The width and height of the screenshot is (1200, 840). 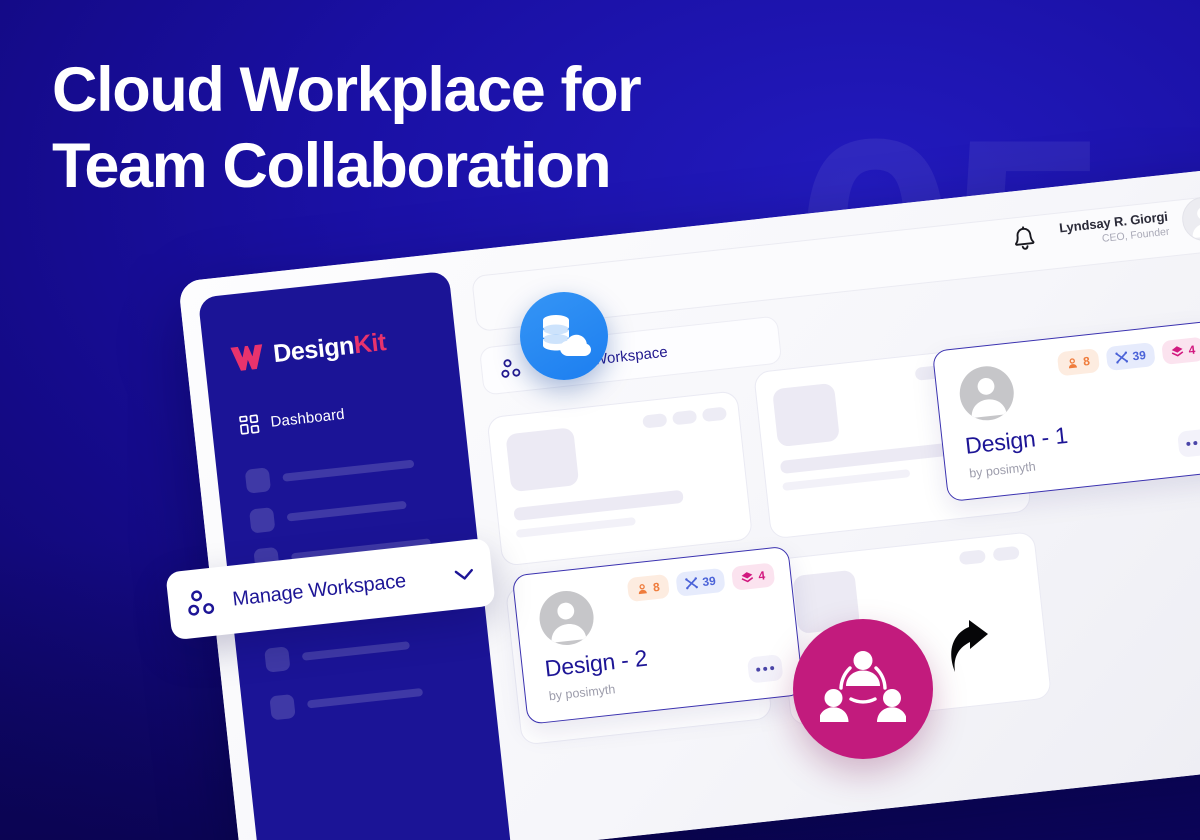 I want to click on headline-line-2: Team Collaboration, so click(x=332, y=166).